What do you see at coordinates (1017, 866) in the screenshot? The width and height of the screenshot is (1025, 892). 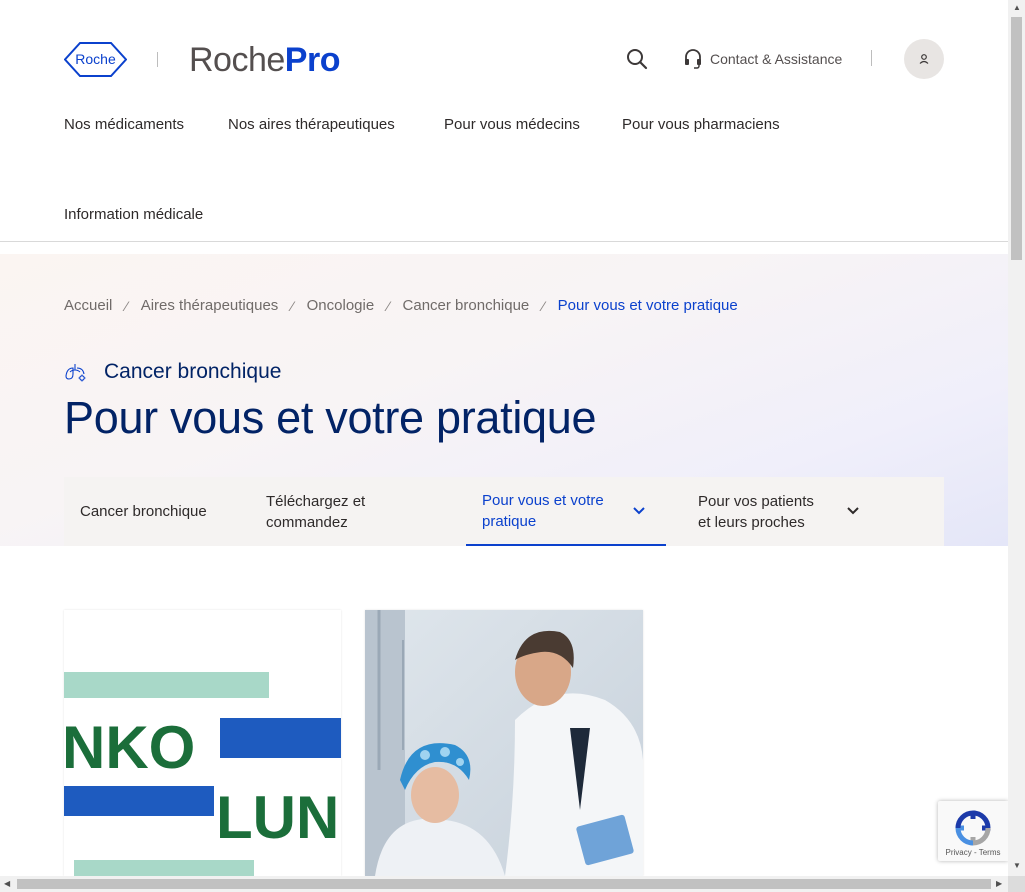 I see `scroll-down-arrow-icon: ▼` at bounding box center [1017, 866].